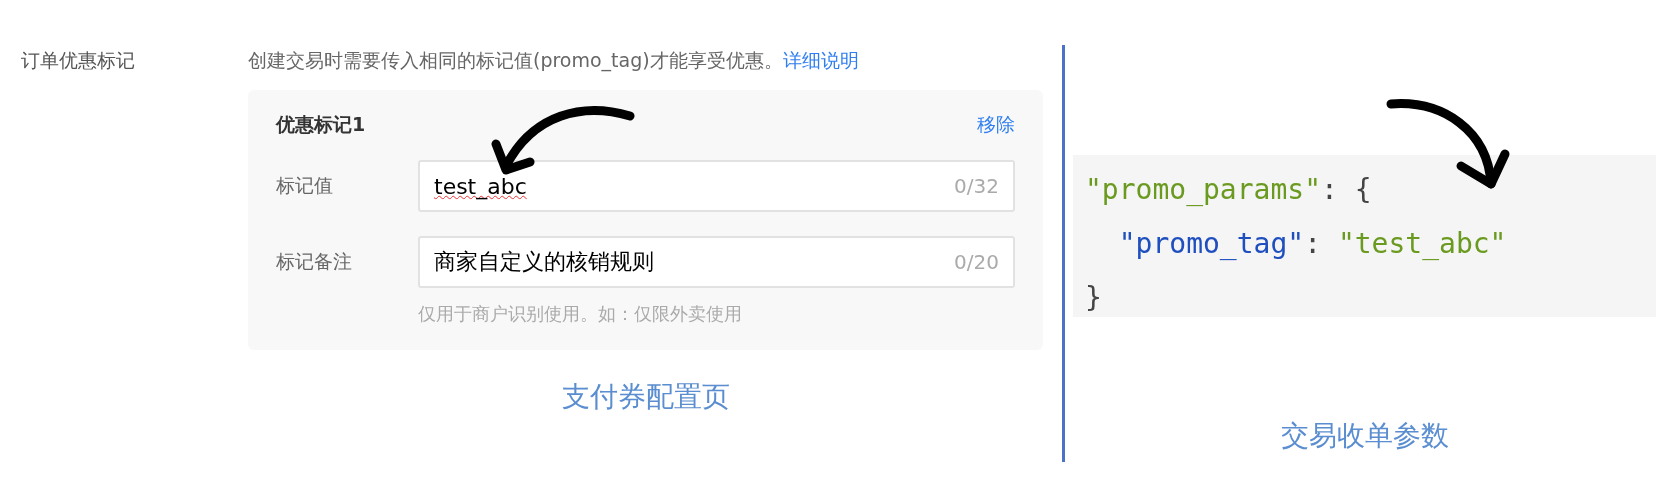 The image size is (1656, 500). I want to click on character-counter: 0/20, so click(976, 262).